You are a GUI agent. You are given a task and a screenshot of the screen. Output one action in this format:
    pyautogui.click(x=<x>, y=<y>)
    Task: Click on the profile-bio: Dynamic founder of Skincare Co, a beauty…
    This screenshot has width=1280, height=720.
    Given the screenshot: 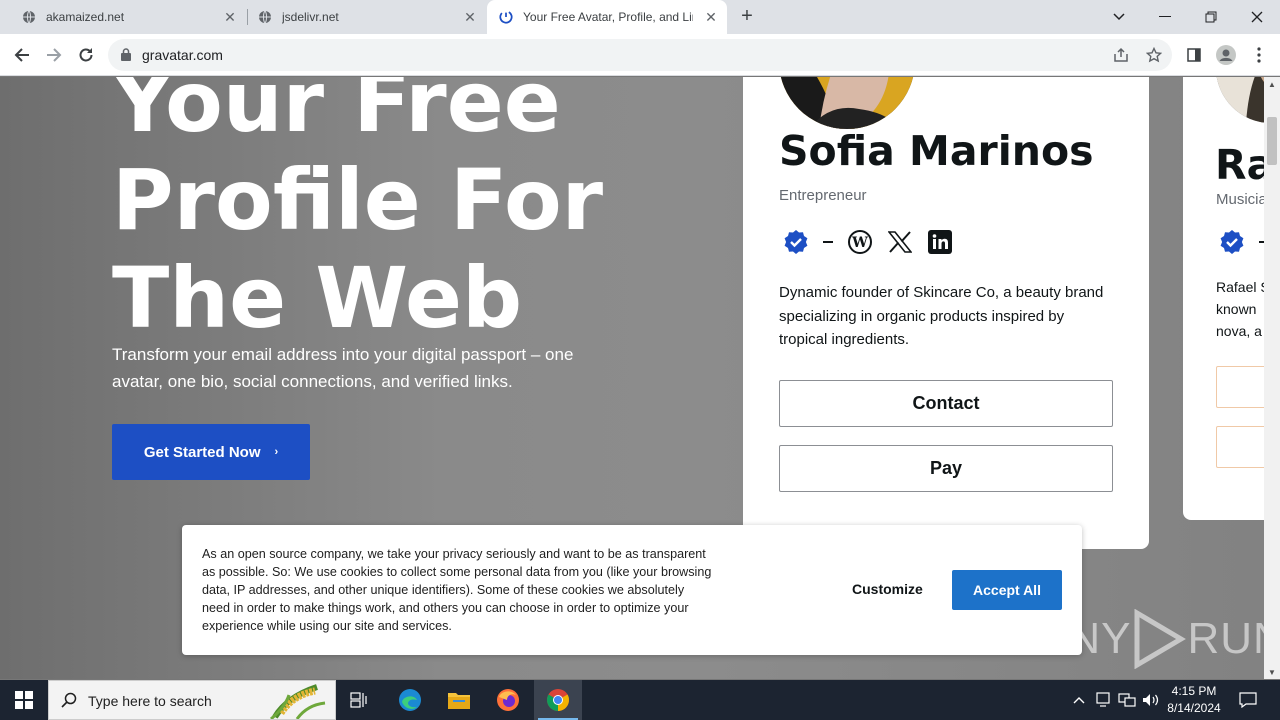 What is the action you would take?
    pyautogui.click(x=941, y=316)
    